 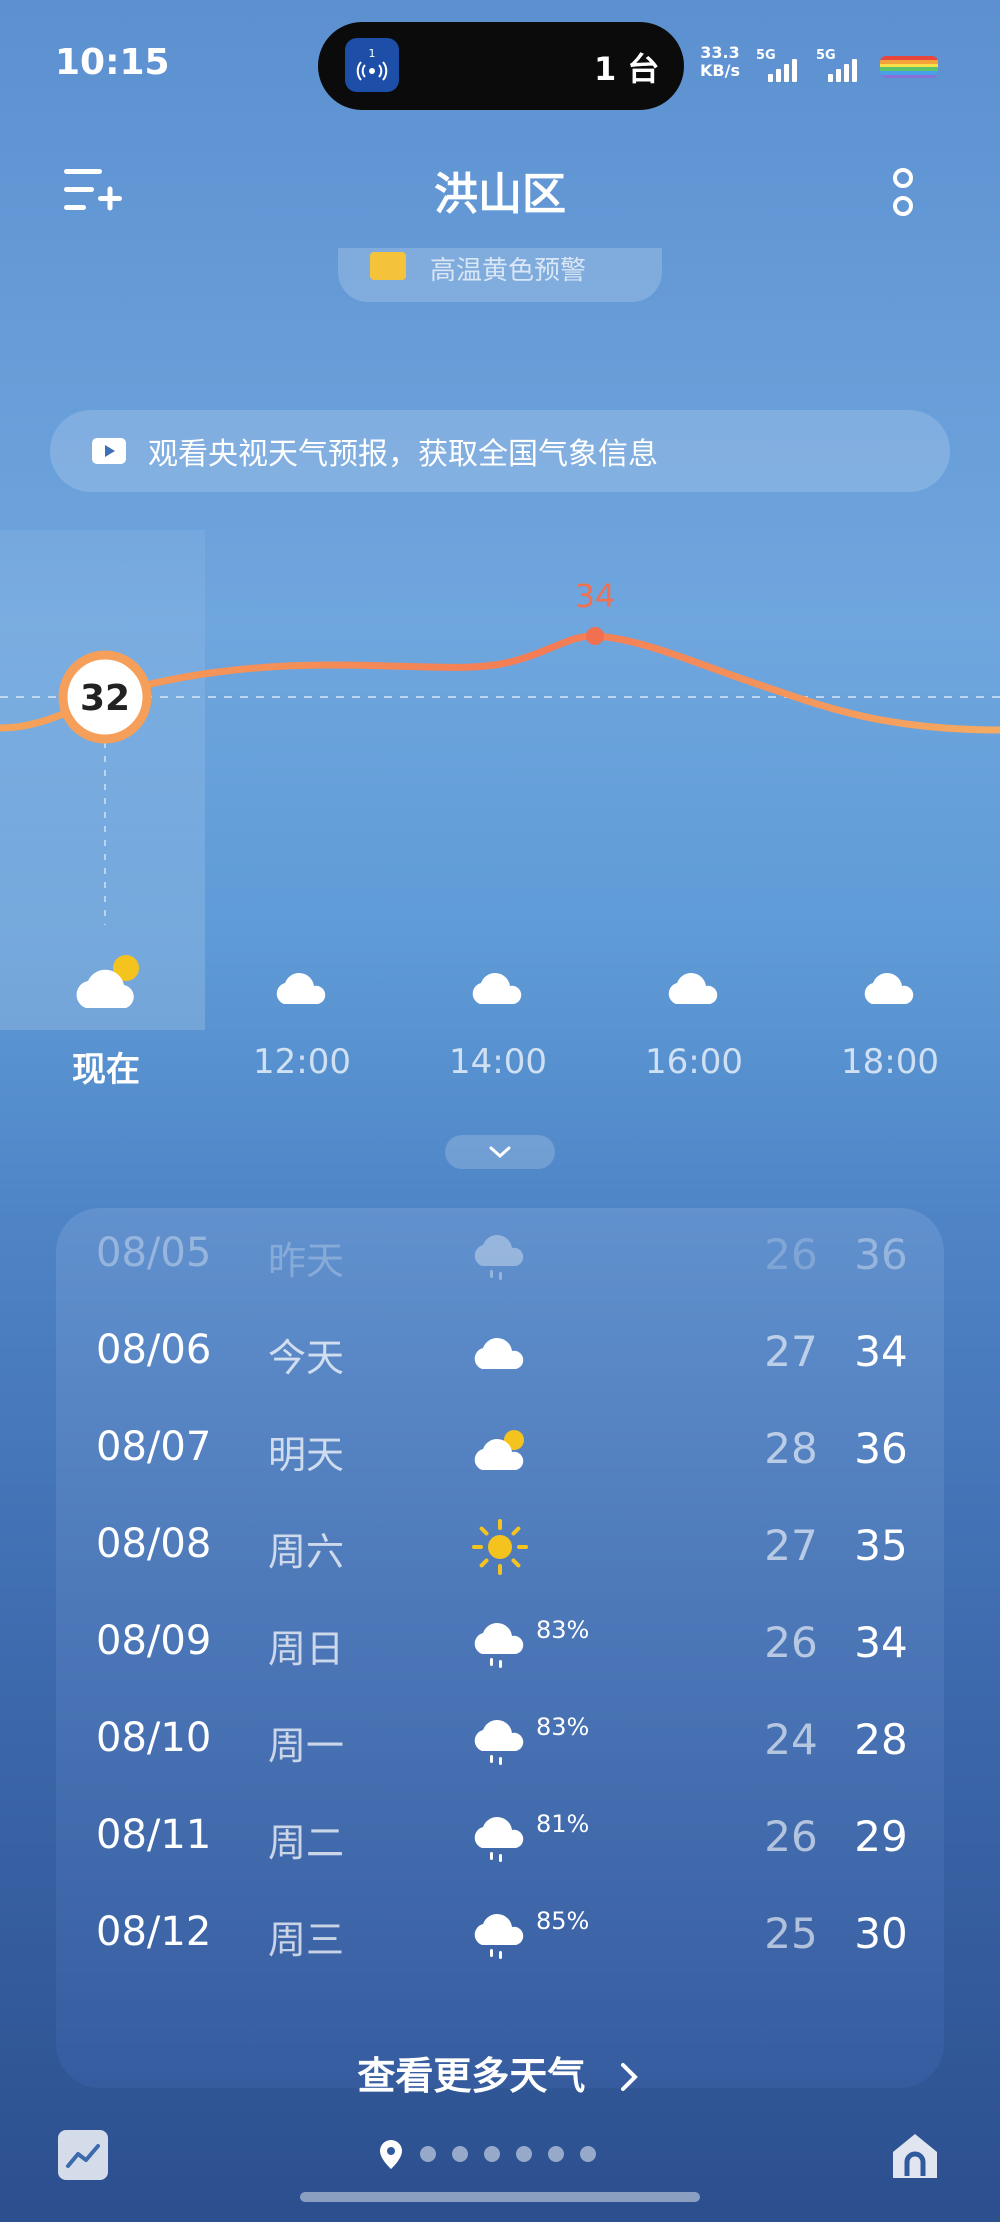 I want to click on daily-row: 08/09 周日 83% 26 34, so click(x=500, y=1644).